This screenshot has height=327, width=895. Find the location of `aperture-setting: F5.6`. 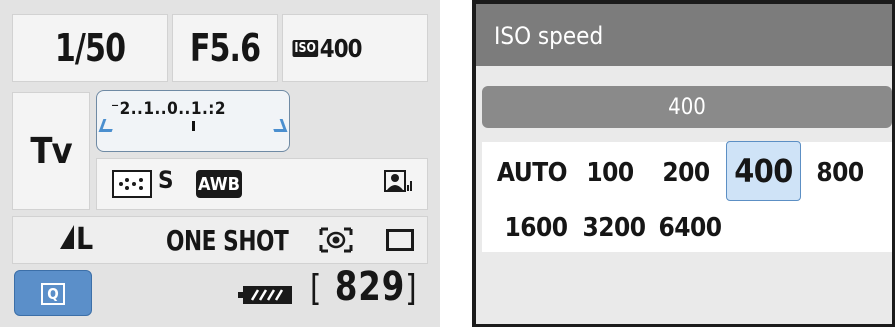

aperture-setting: F5.6 is located at coordinates (225, 48).